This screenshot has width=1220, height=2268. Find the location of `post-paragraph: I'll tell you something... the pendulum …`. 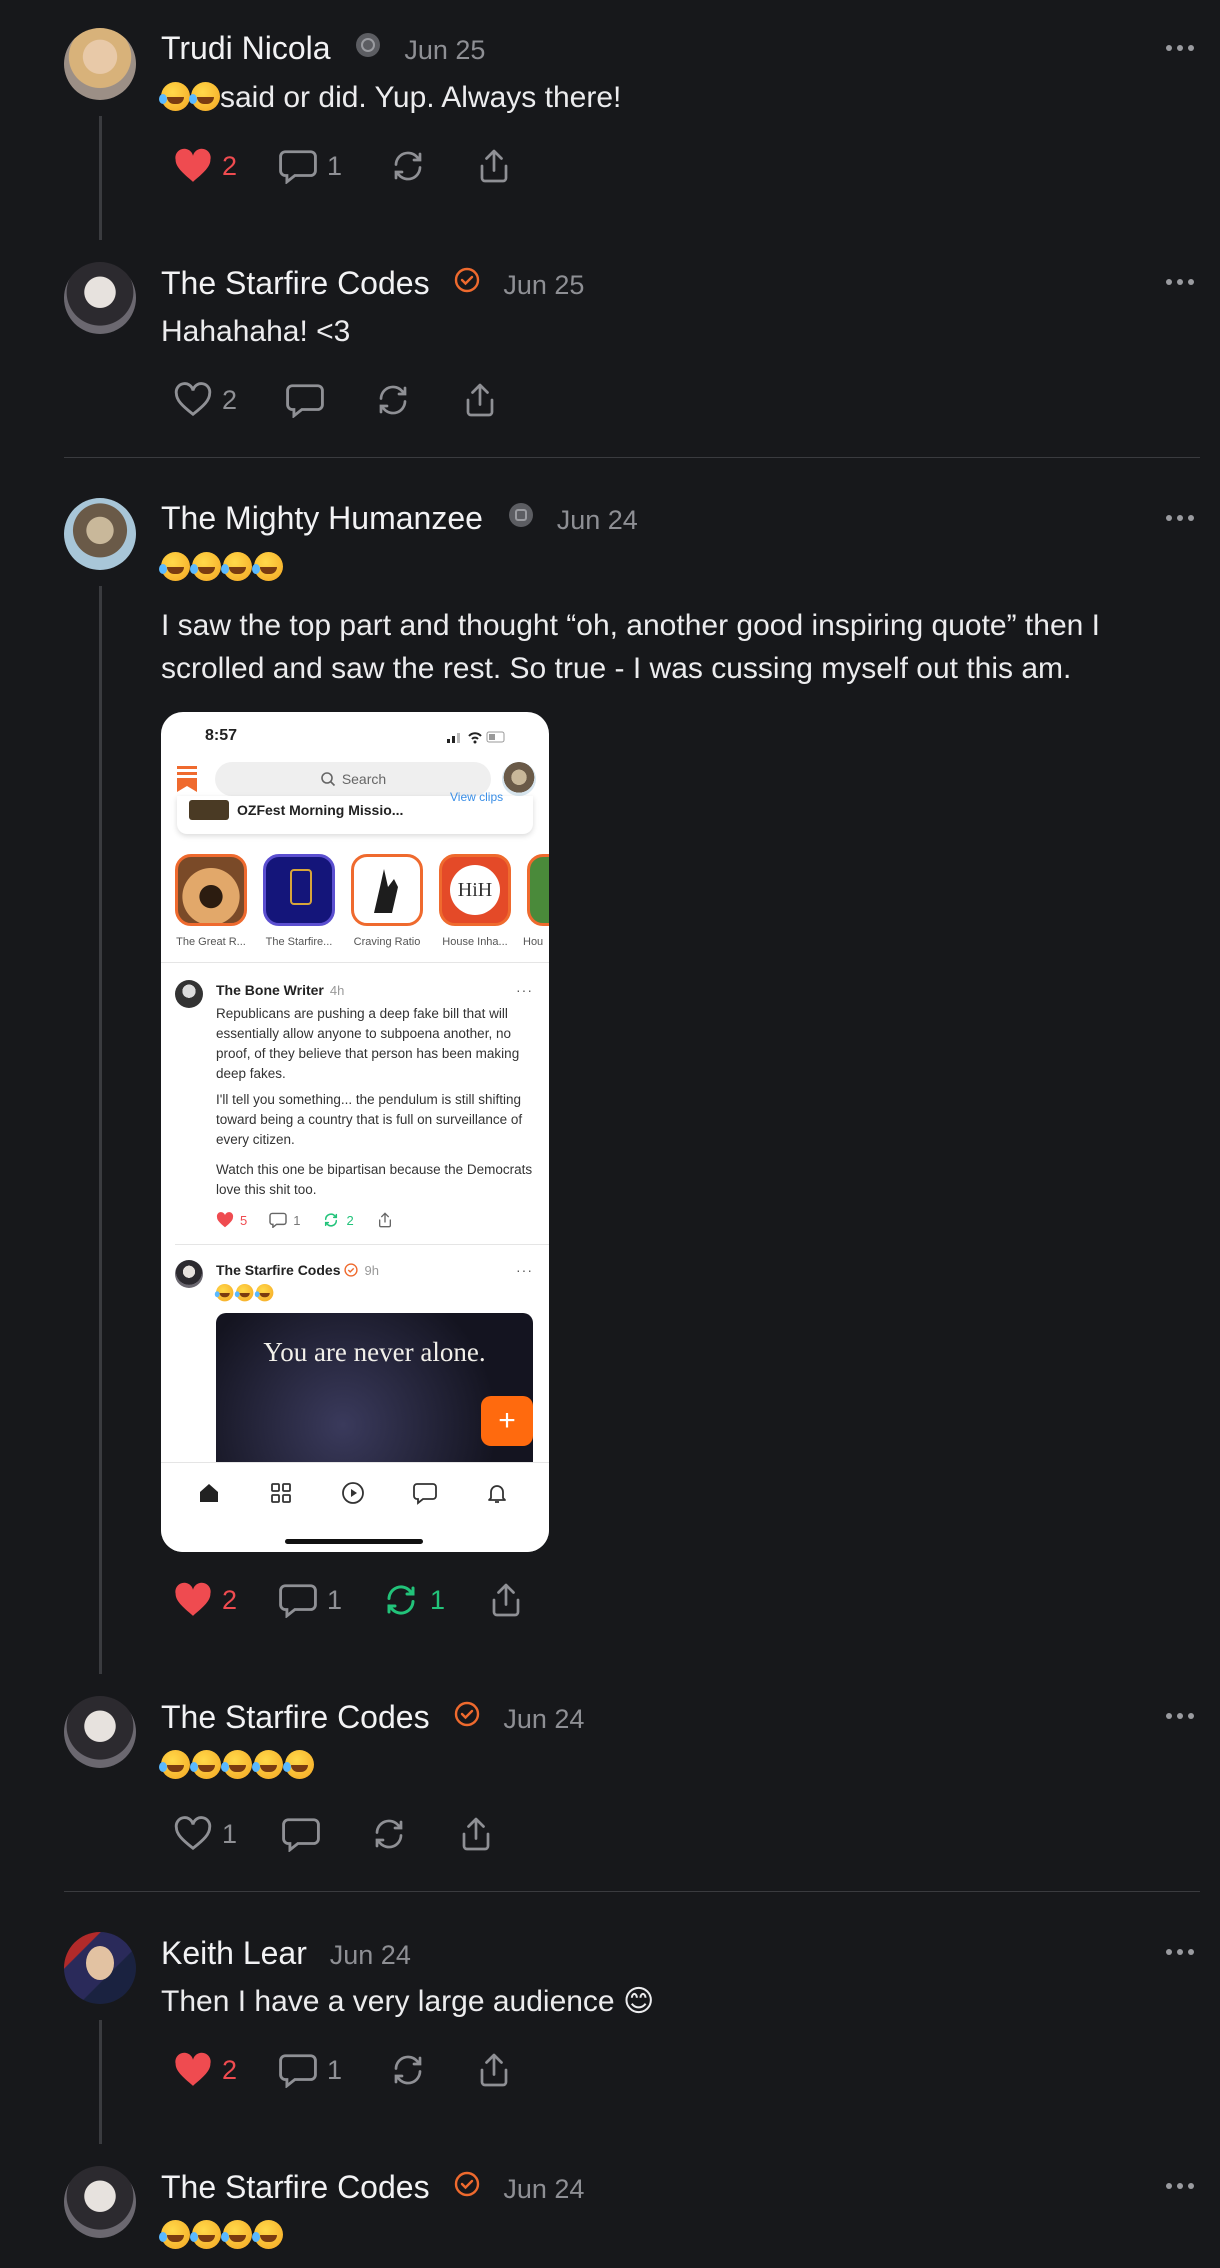

post-paragraph: I'll tell you something... the pendulum … is located at coordinates (369, 1119).